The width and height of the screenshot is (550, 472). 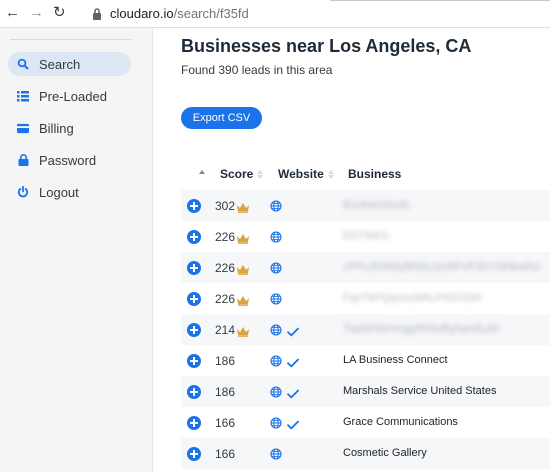 I want to click on sidebar-item-search: Search, so click(x=69, y=64).